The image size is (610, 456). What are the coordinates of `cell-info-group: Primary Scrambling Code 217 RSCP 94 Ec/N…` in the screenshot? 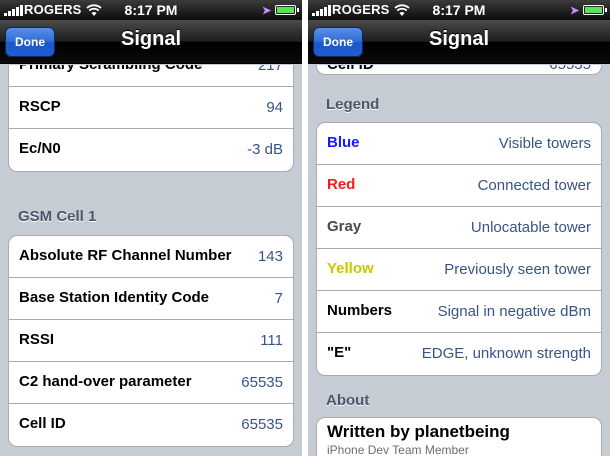 It's located at (151, 118).